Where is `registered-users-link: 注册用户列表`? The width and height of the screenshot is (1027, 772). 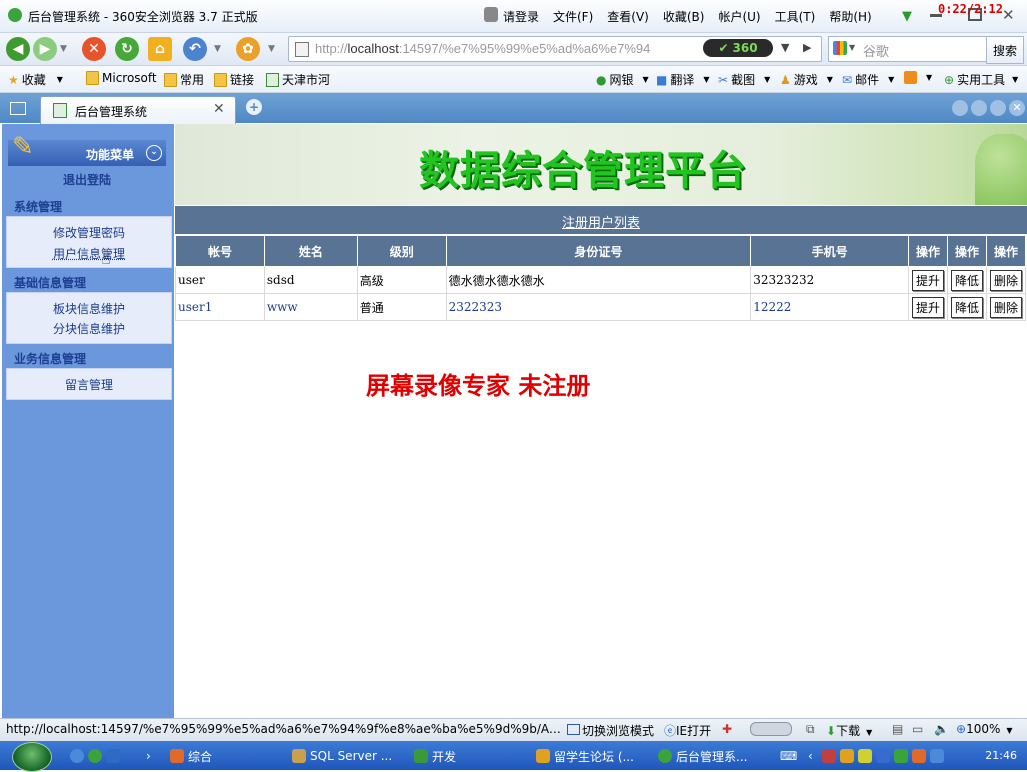
registered-users-link: 注册用户列表 is located at coordinates (601, 221).